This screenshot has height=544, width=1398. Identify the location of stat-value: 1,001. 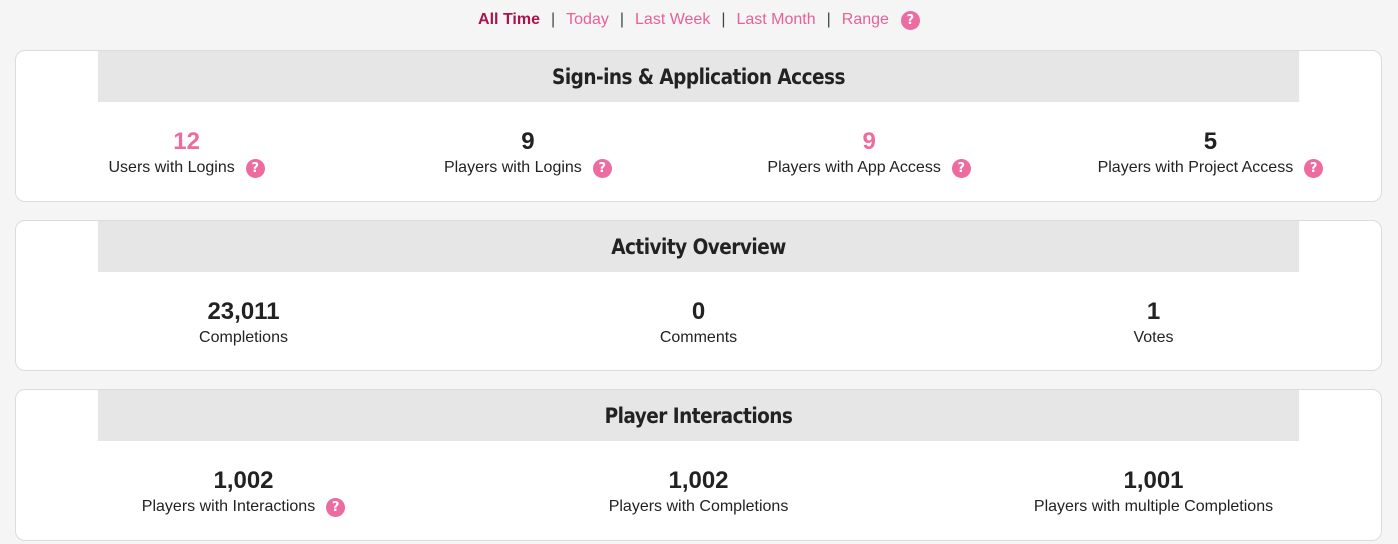
(1153, 480).